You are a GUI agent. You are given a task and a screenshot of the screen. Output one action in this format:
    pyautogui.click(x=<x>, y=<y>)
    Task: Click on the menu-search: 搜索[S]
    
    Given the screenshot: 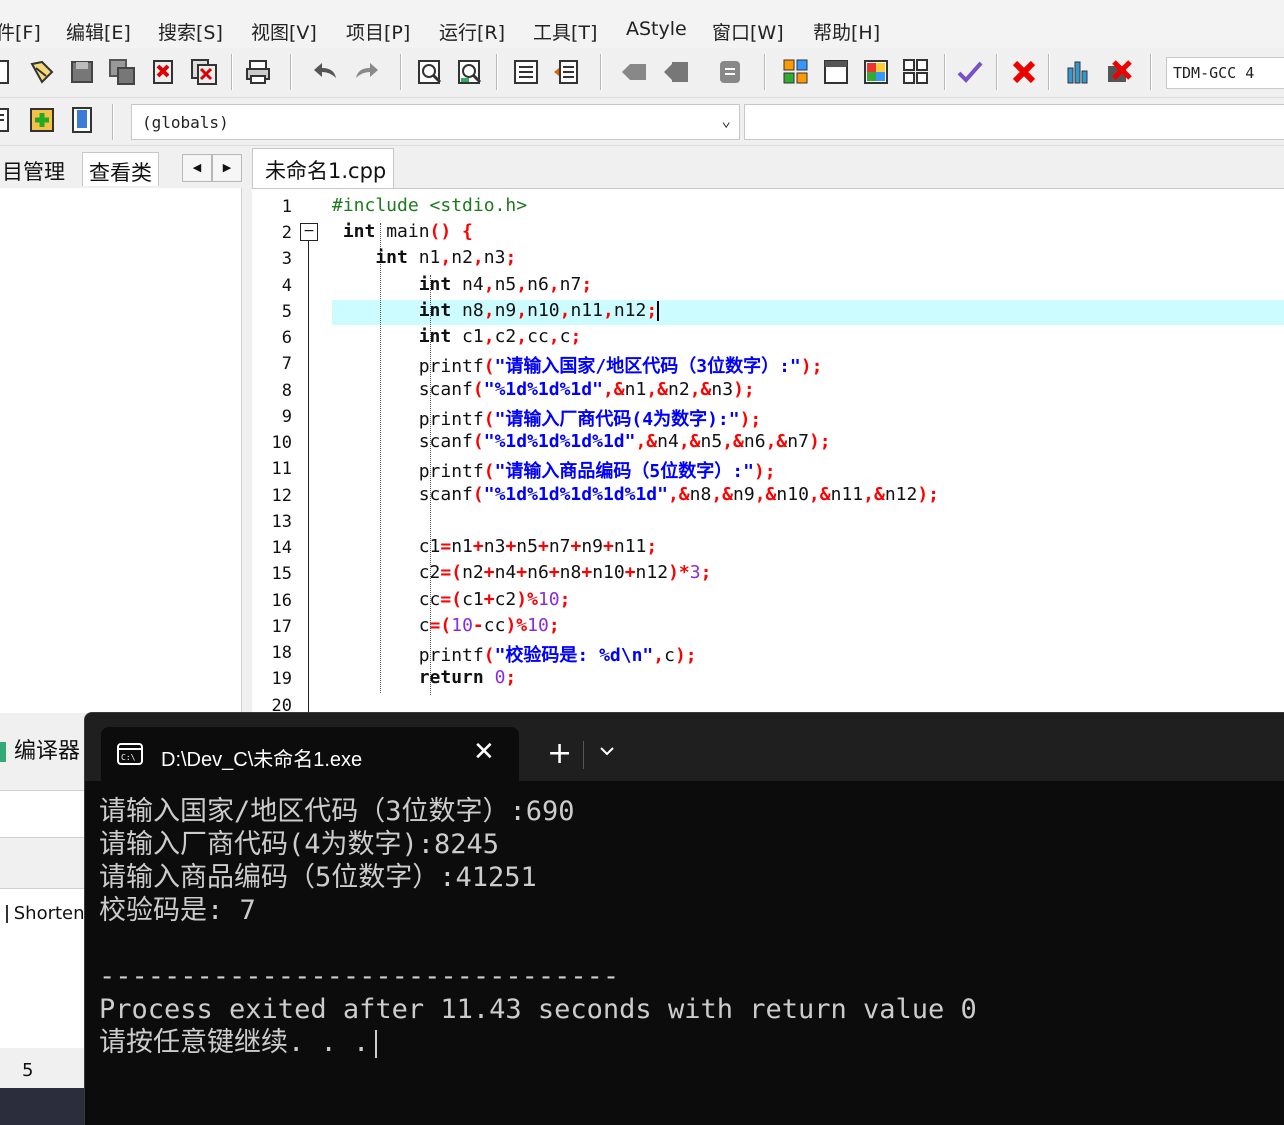 What is the action you would take?
    pyautogui.click(x=190, y=31)
    